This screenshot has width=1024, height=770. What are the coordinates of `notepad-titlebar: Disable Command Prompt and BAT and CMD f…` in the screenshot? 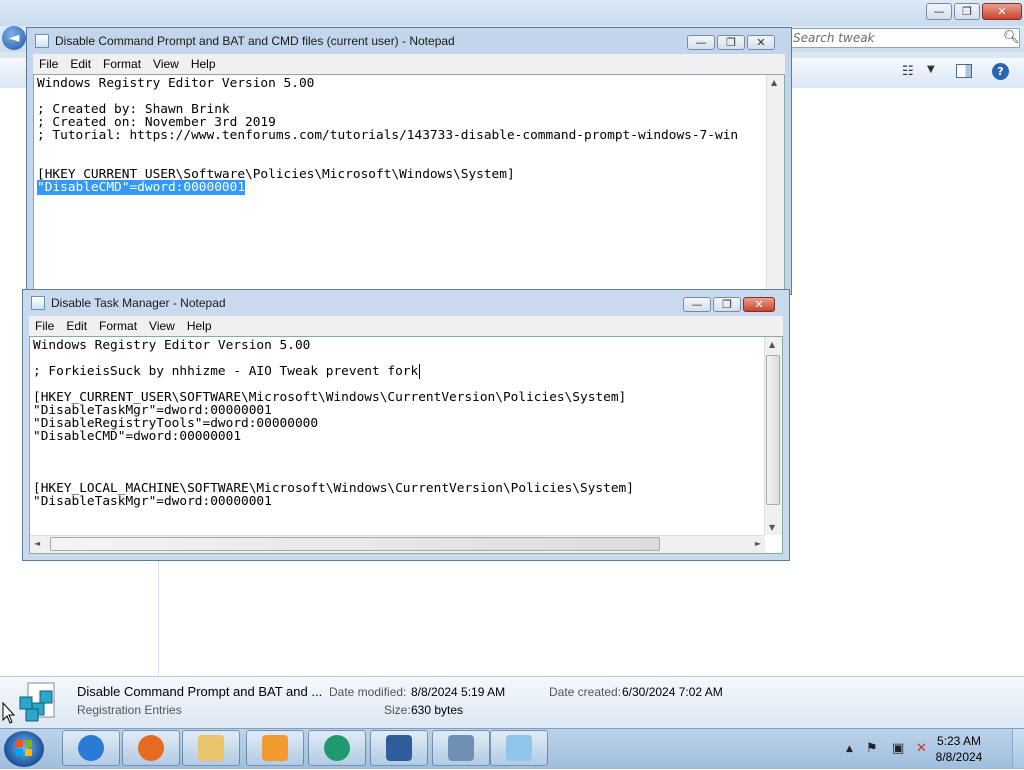 It's located at (409, 41).